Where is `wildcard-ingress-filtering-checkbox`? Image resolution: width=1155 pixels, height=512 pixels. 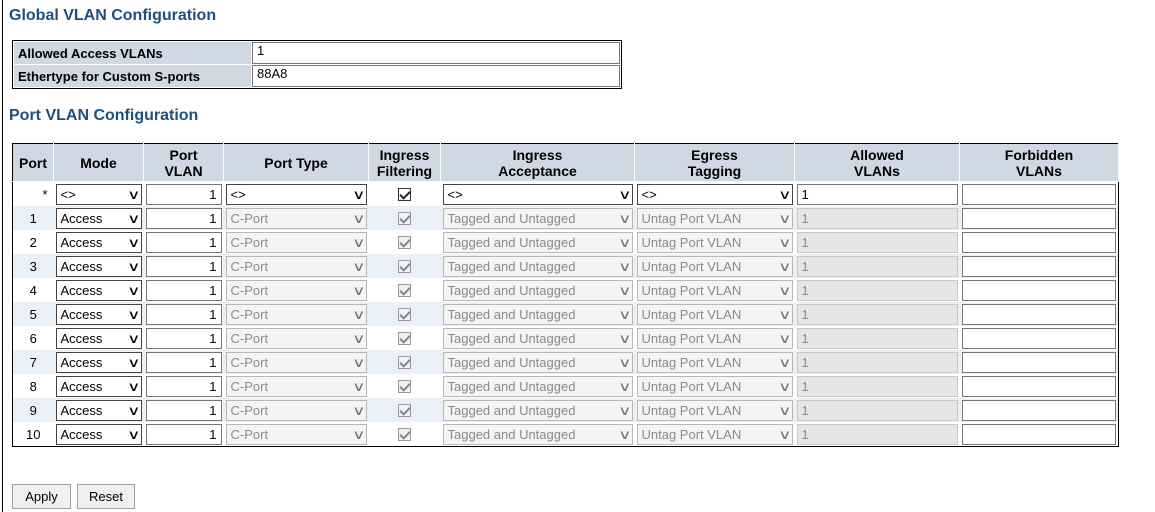 wildcard-ingress-filtering-checkbox is located at coordinates (404, 194).